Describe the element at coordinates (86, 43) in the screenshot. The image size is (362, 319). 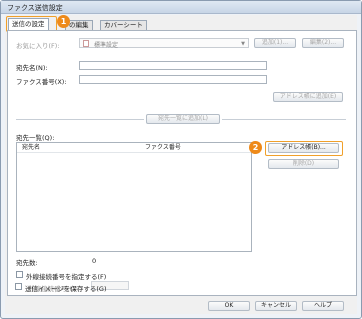
I see `document-icon` at that location.